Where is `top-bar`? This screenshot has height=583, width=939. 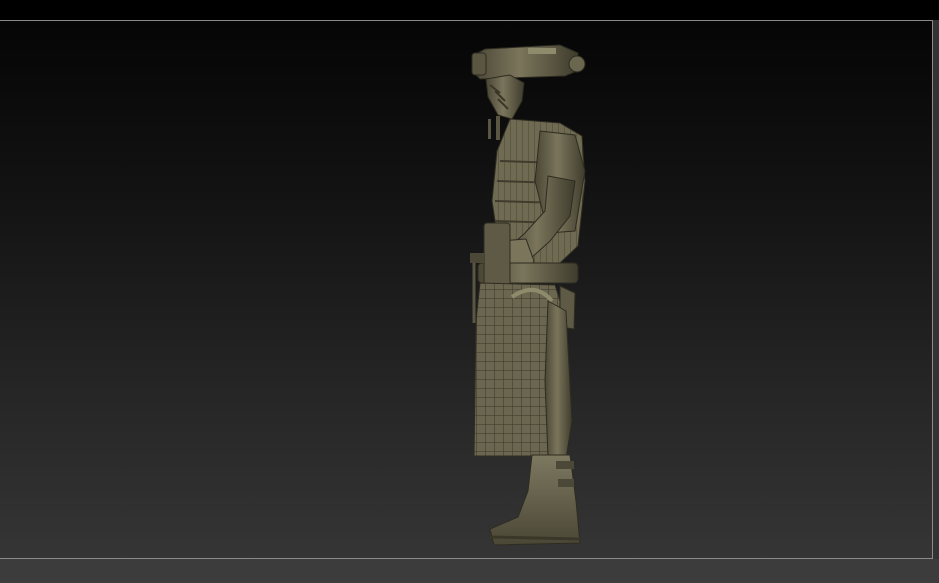
top-bar is located at coordinates (469, 10).